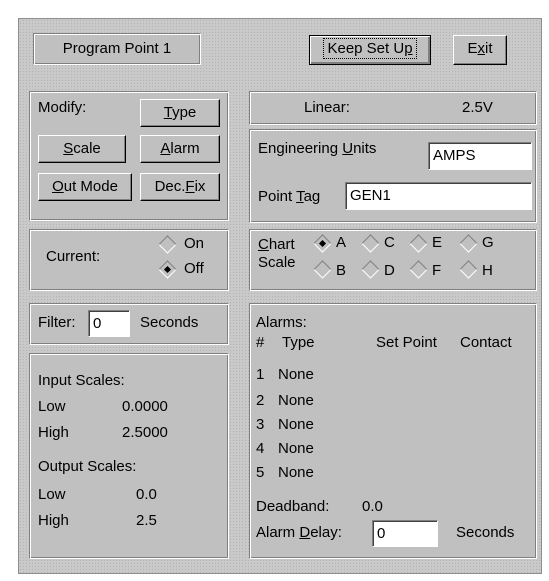 The height and width of the screenshot is (581, 549). I want to click on program-point-label: Program Point 1, so click(117, 48).